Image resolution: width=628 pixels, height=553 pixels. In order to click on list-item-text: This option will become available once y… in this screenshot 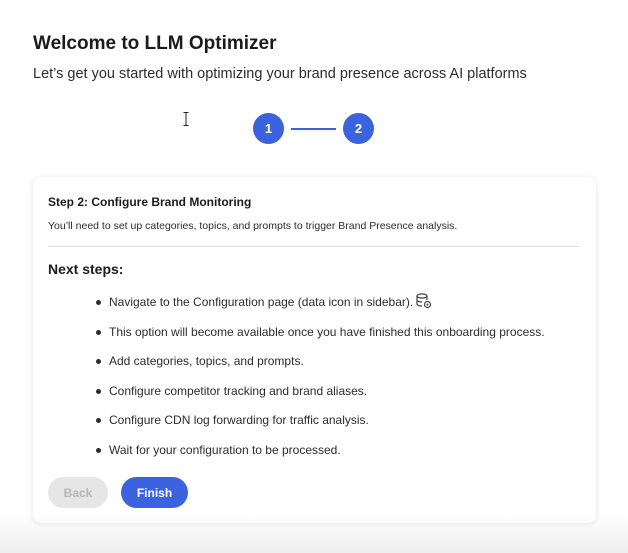, I will do `click(327, 331)`.